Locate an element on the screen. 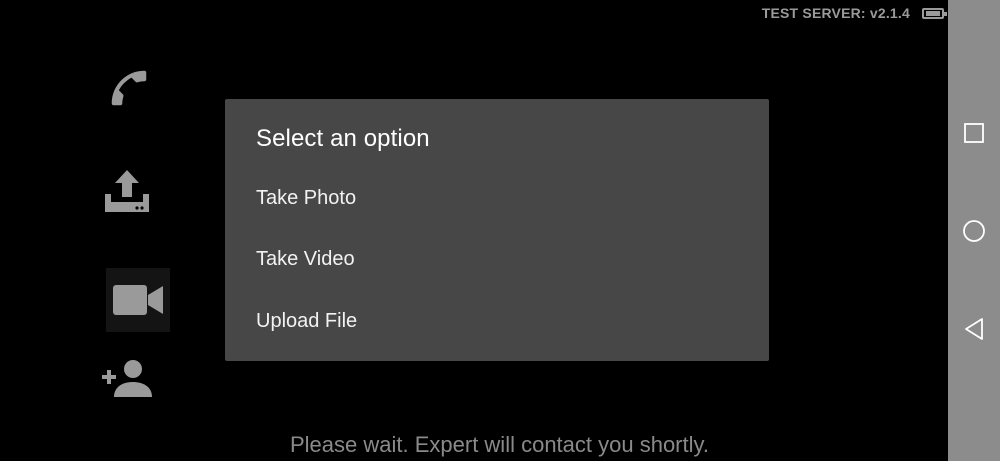 Image resolution: width=1000 pixels, height=461 pixels. option-label: Take Photo is located at coordinates (306, 197).